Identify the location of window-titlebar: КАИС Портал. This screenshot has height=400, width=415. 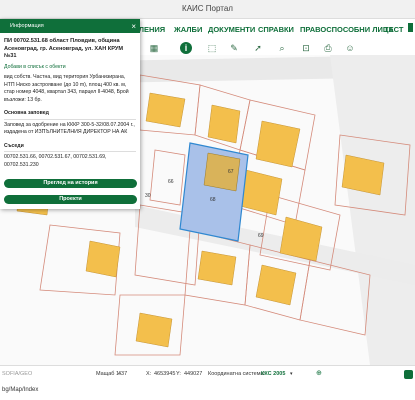
(207, 9).